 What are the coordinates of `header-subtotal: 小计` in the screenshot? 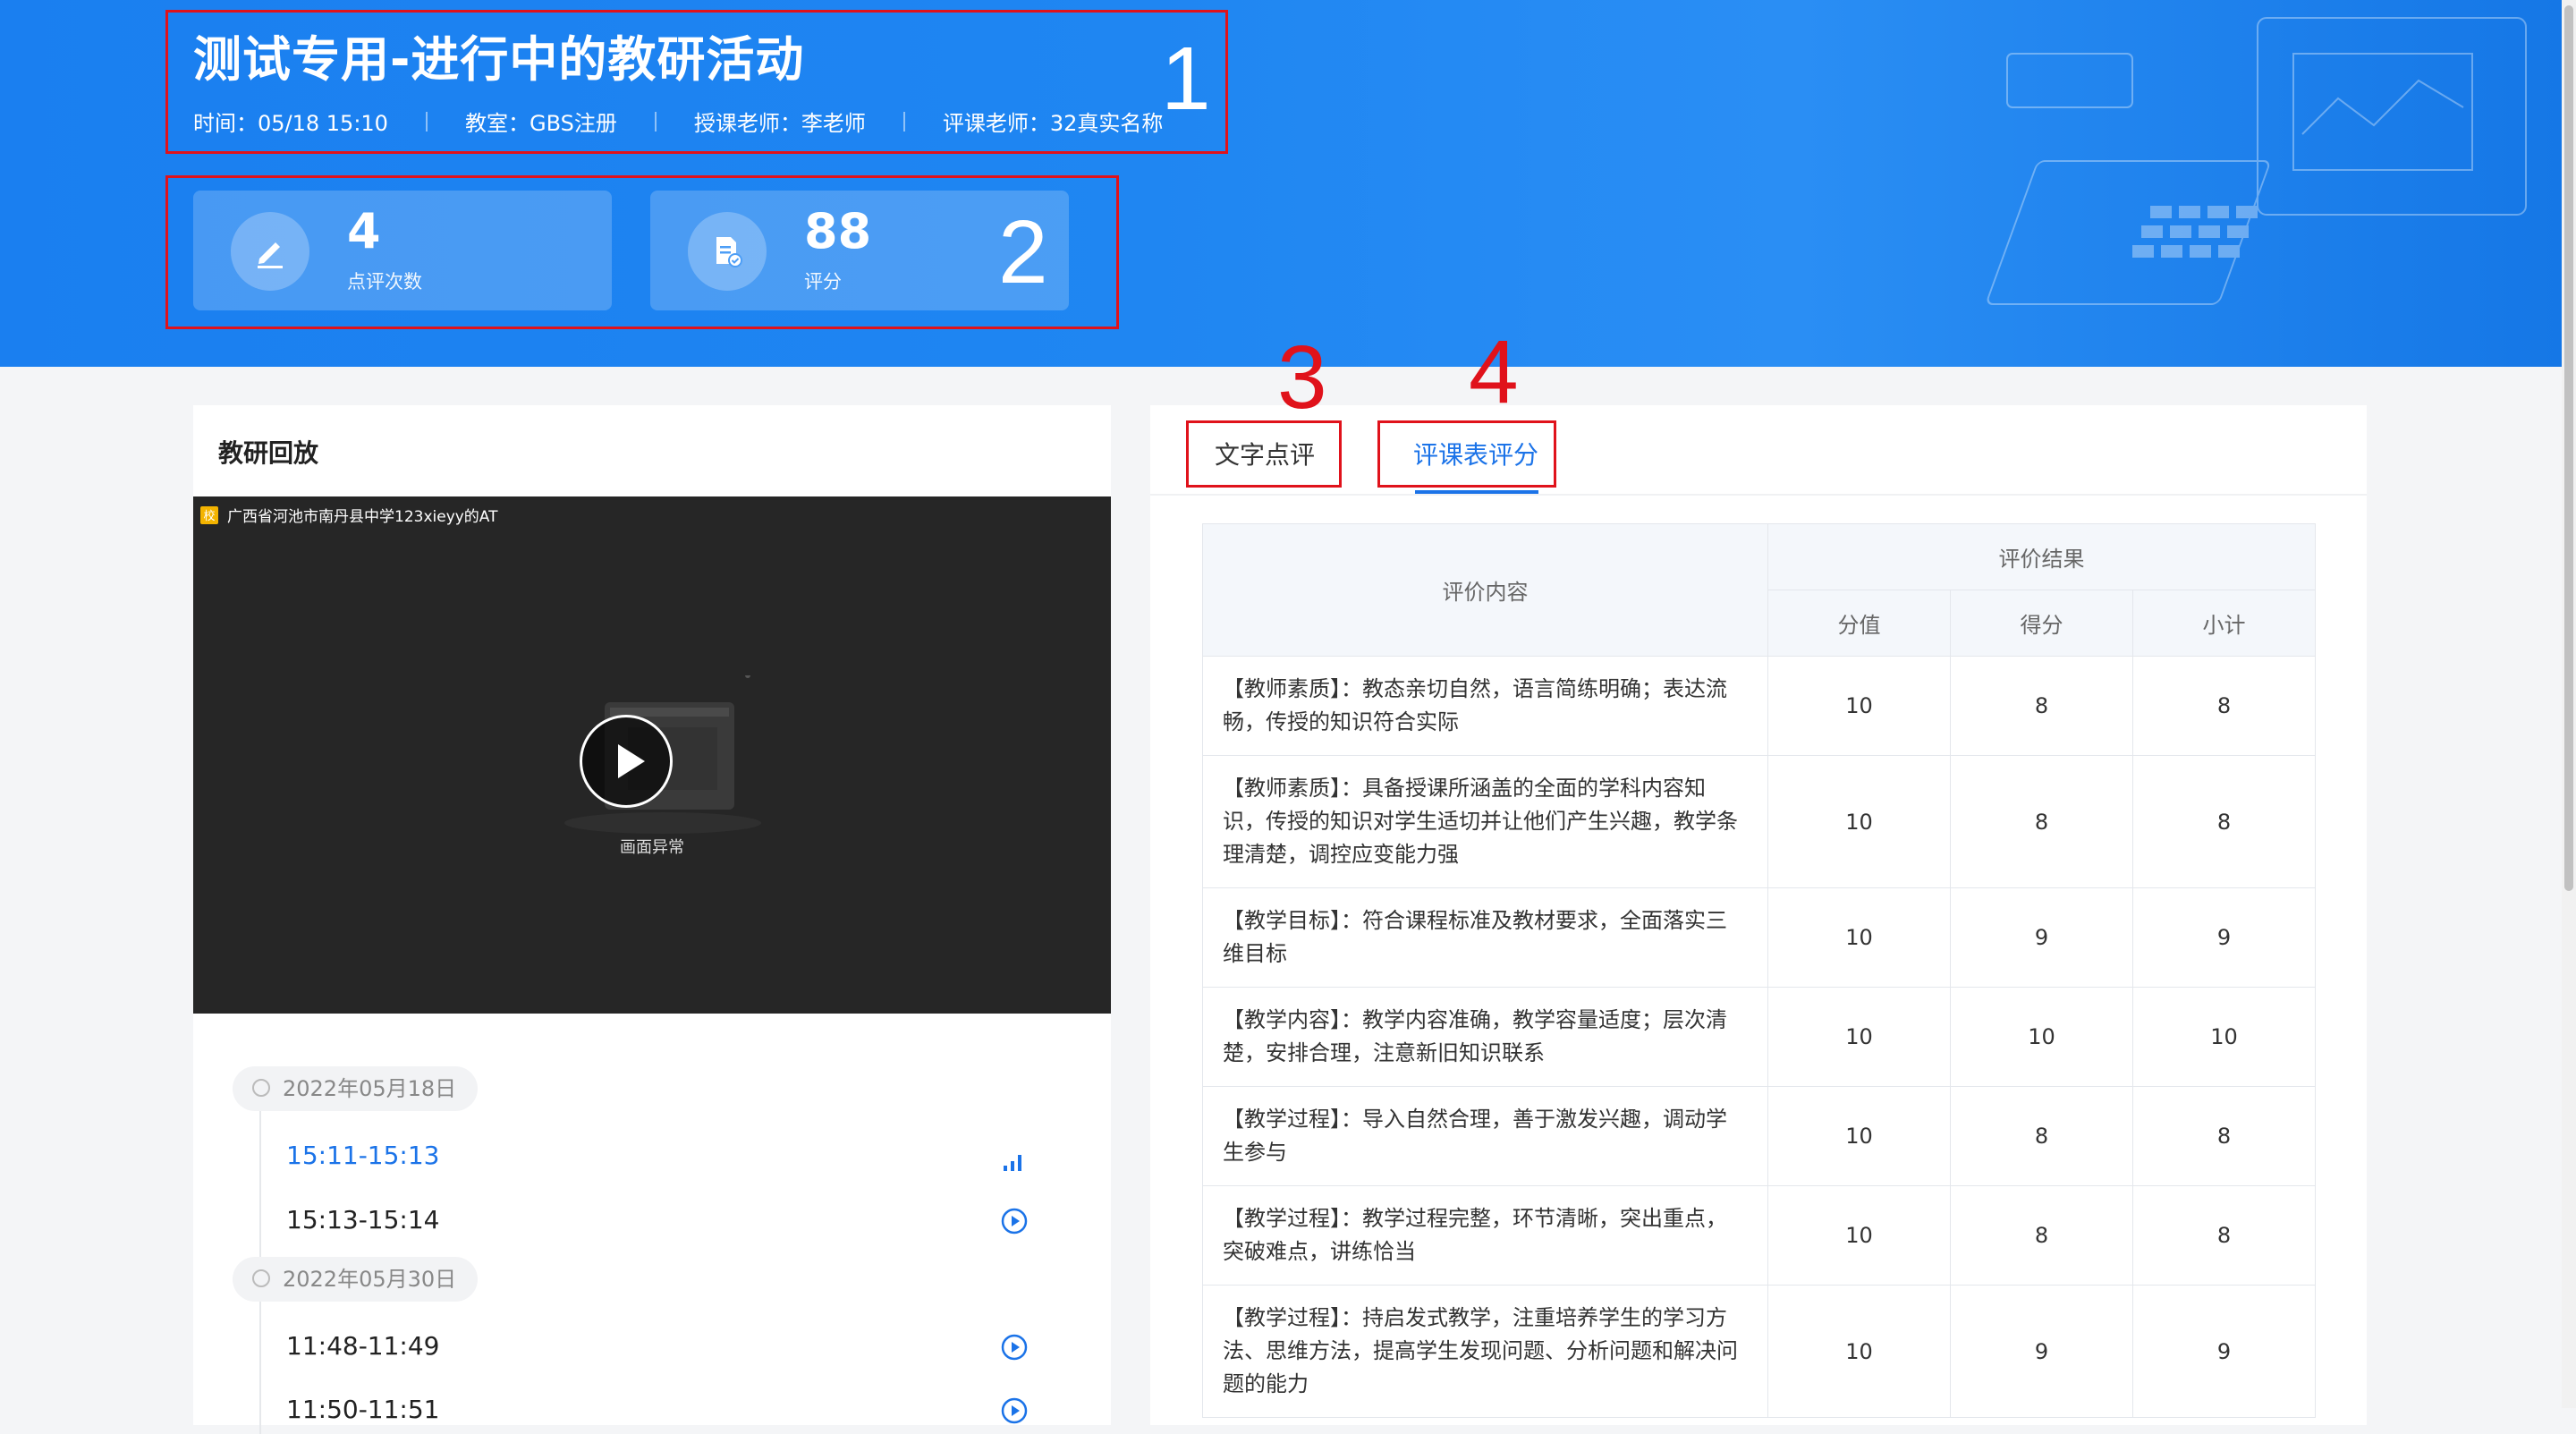 It's located at (2224, 623).